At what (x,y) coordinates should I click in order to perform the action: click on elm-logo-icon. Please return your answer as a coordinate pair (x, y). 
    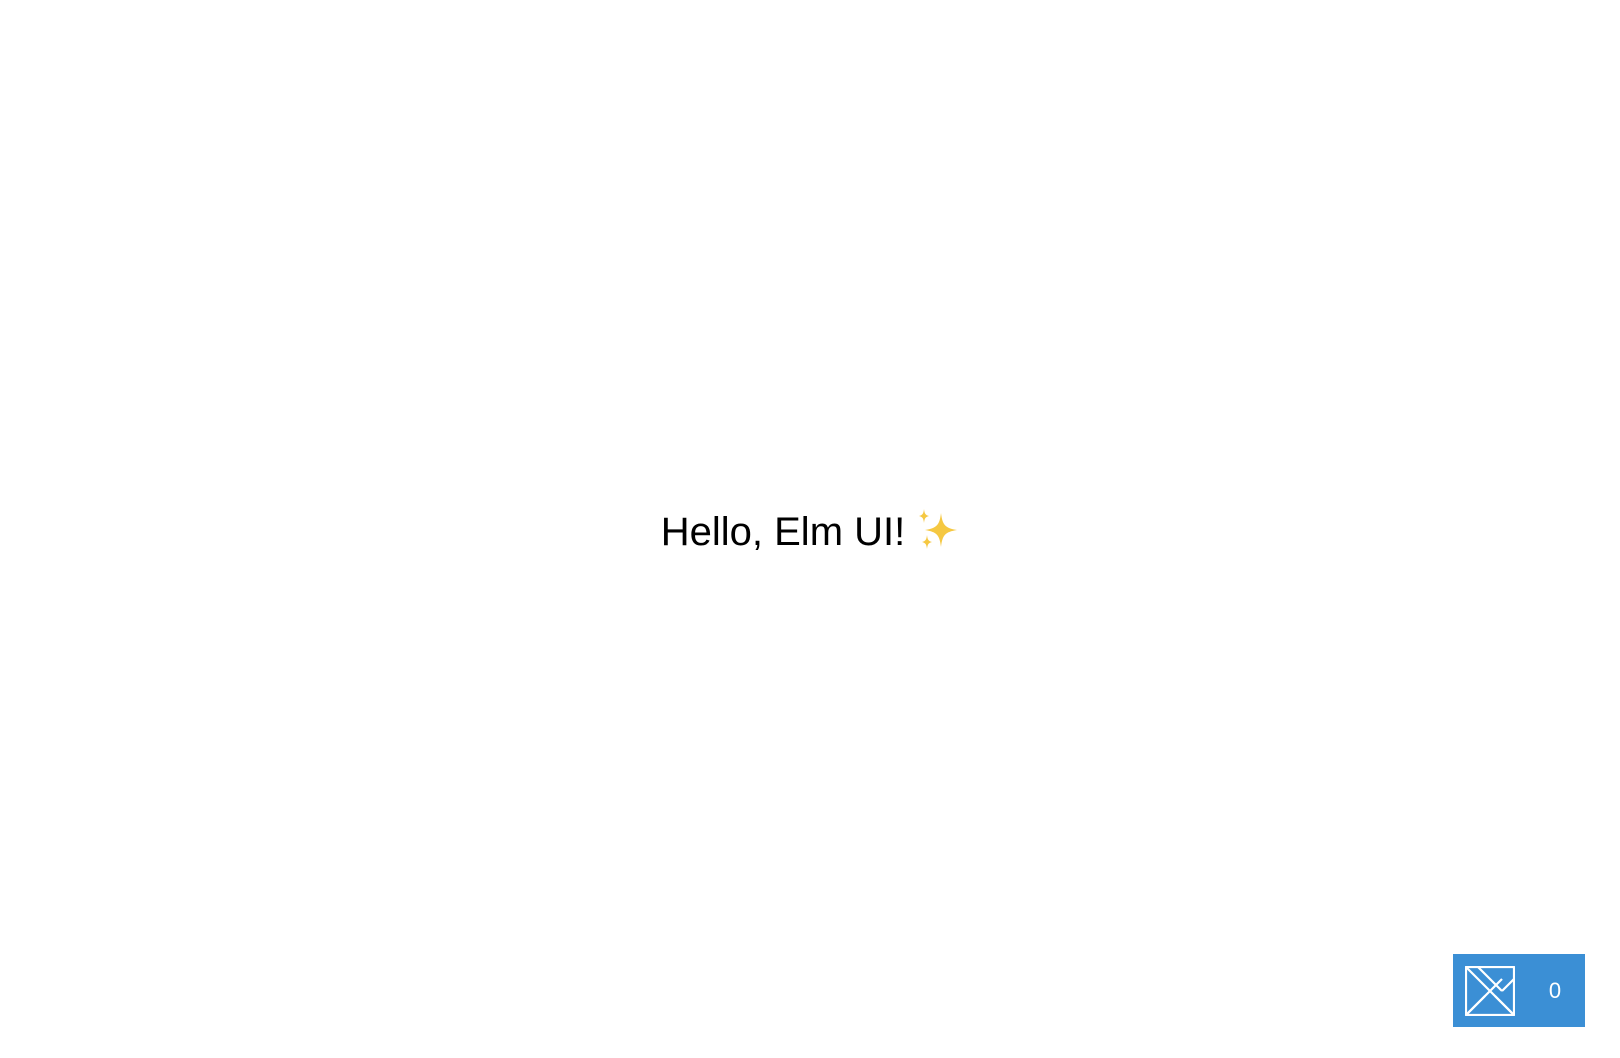
    Looking at the image, I should click on (1490, 990).